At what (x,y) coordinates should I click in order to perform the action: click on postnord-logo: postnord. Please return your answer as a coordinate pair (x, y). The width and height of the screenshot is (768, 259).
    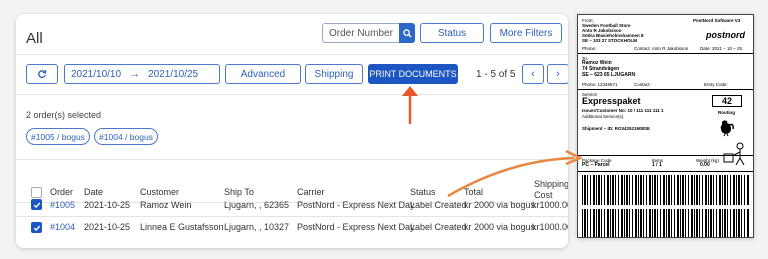
    Looking at the image, I should click on (725, 35).